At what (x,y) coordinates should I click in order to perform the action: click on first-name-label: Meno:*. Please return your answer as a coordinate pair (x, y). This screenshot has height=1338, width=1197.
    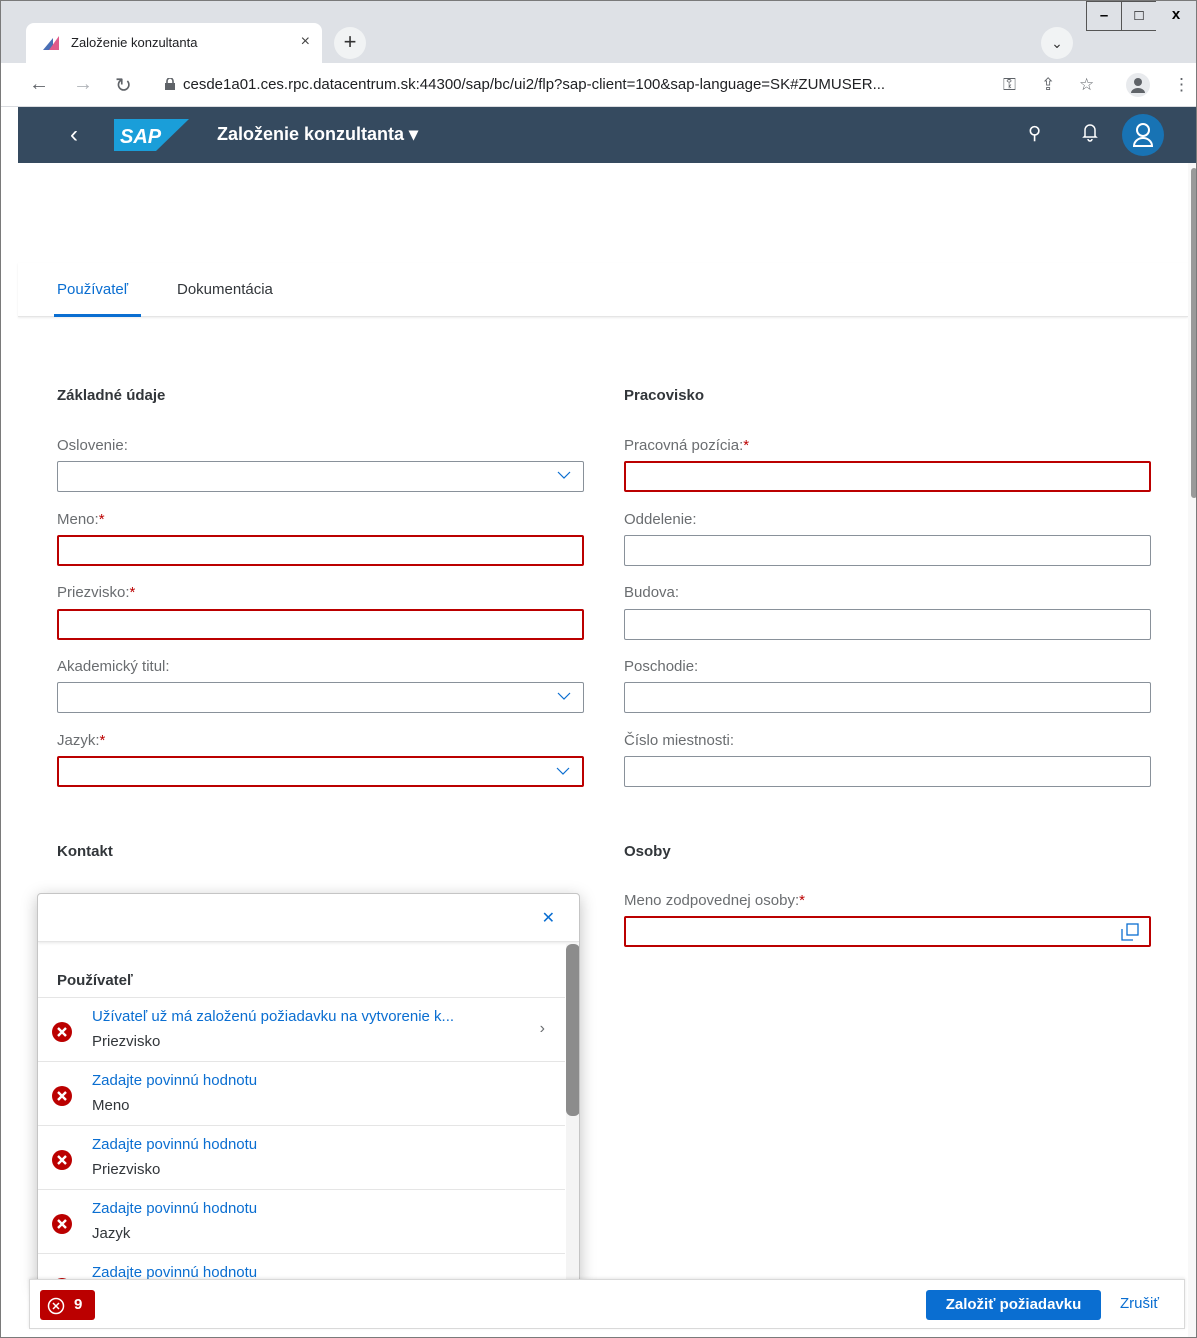
    Looking at the image, I should click on (81, 519).